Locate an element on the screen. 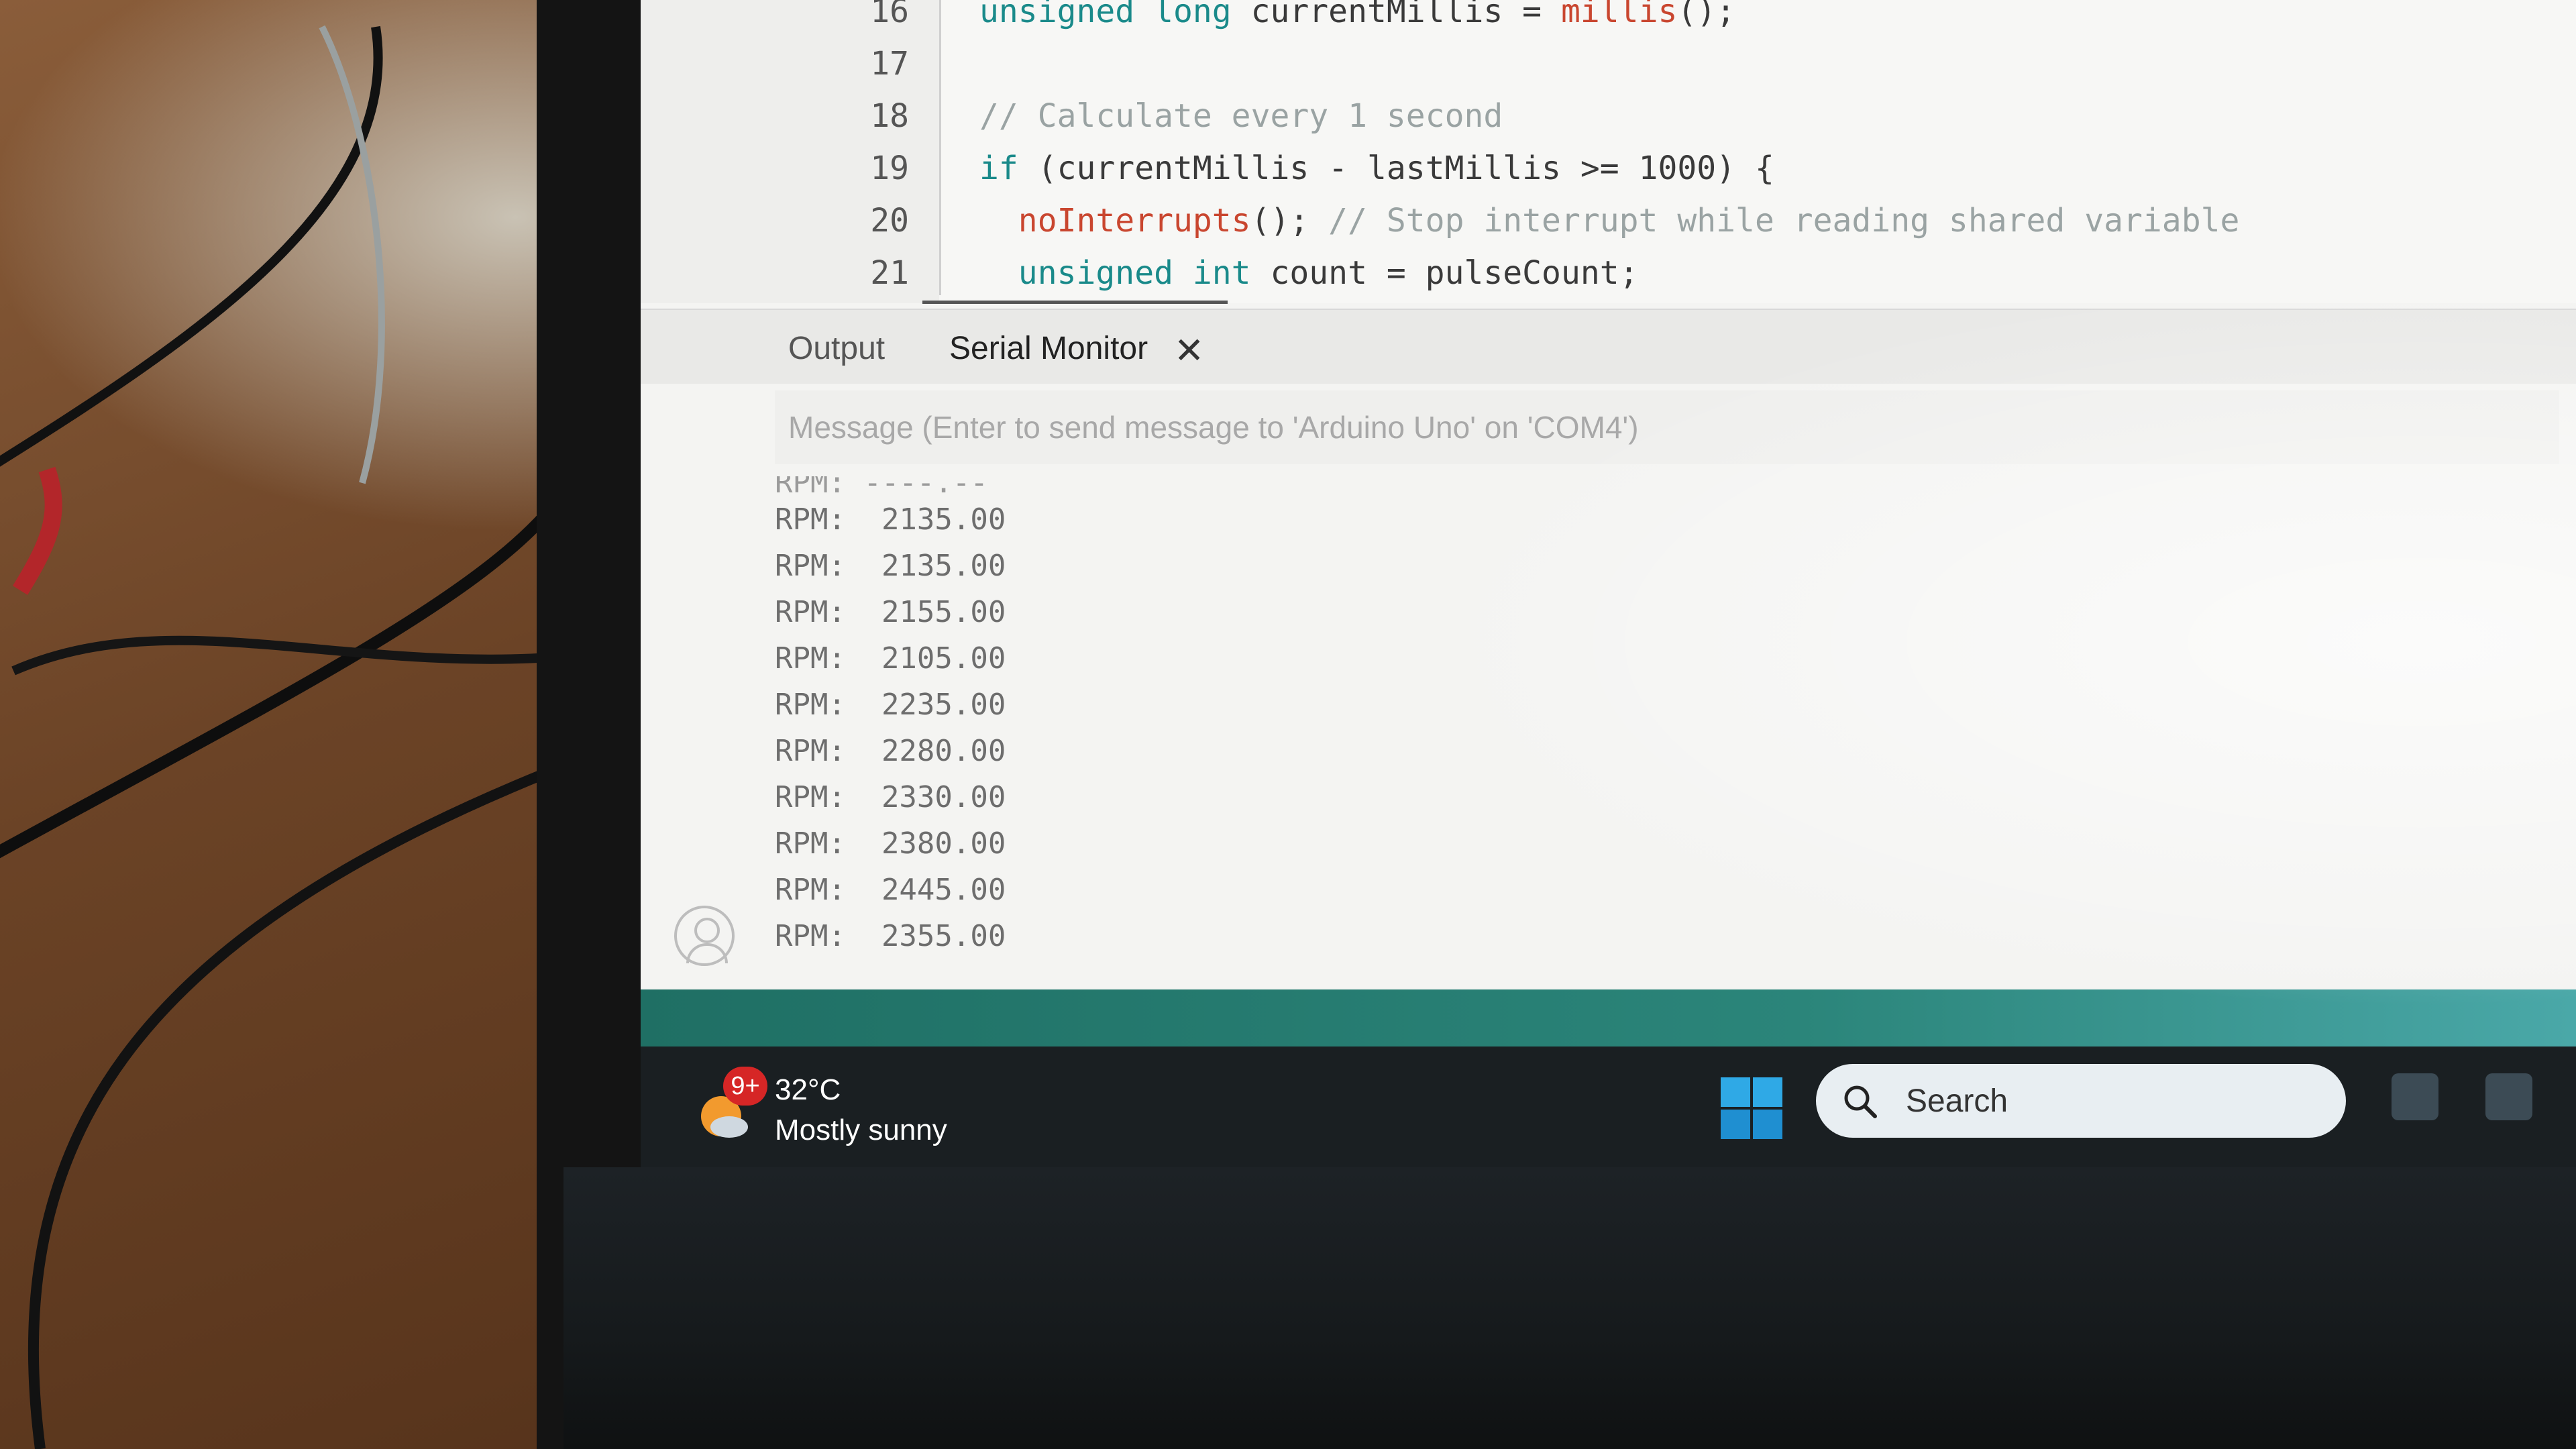 Image resolution: width=2576 pixels, height=1449 pixels. weather-condition: Mostly sunny is located at coordinates (861, 1130).